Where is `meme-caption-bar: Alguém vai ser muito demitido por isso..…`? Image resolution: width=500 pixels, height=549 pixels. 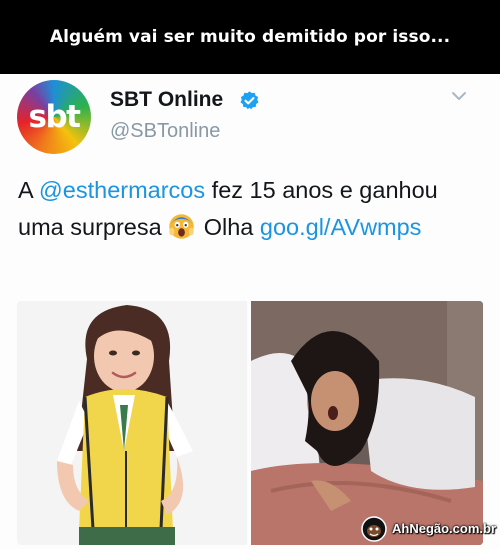
meme-caption-bar: Alguém vai ser muito demitido por isso..… is located at coordinates (250, 37).